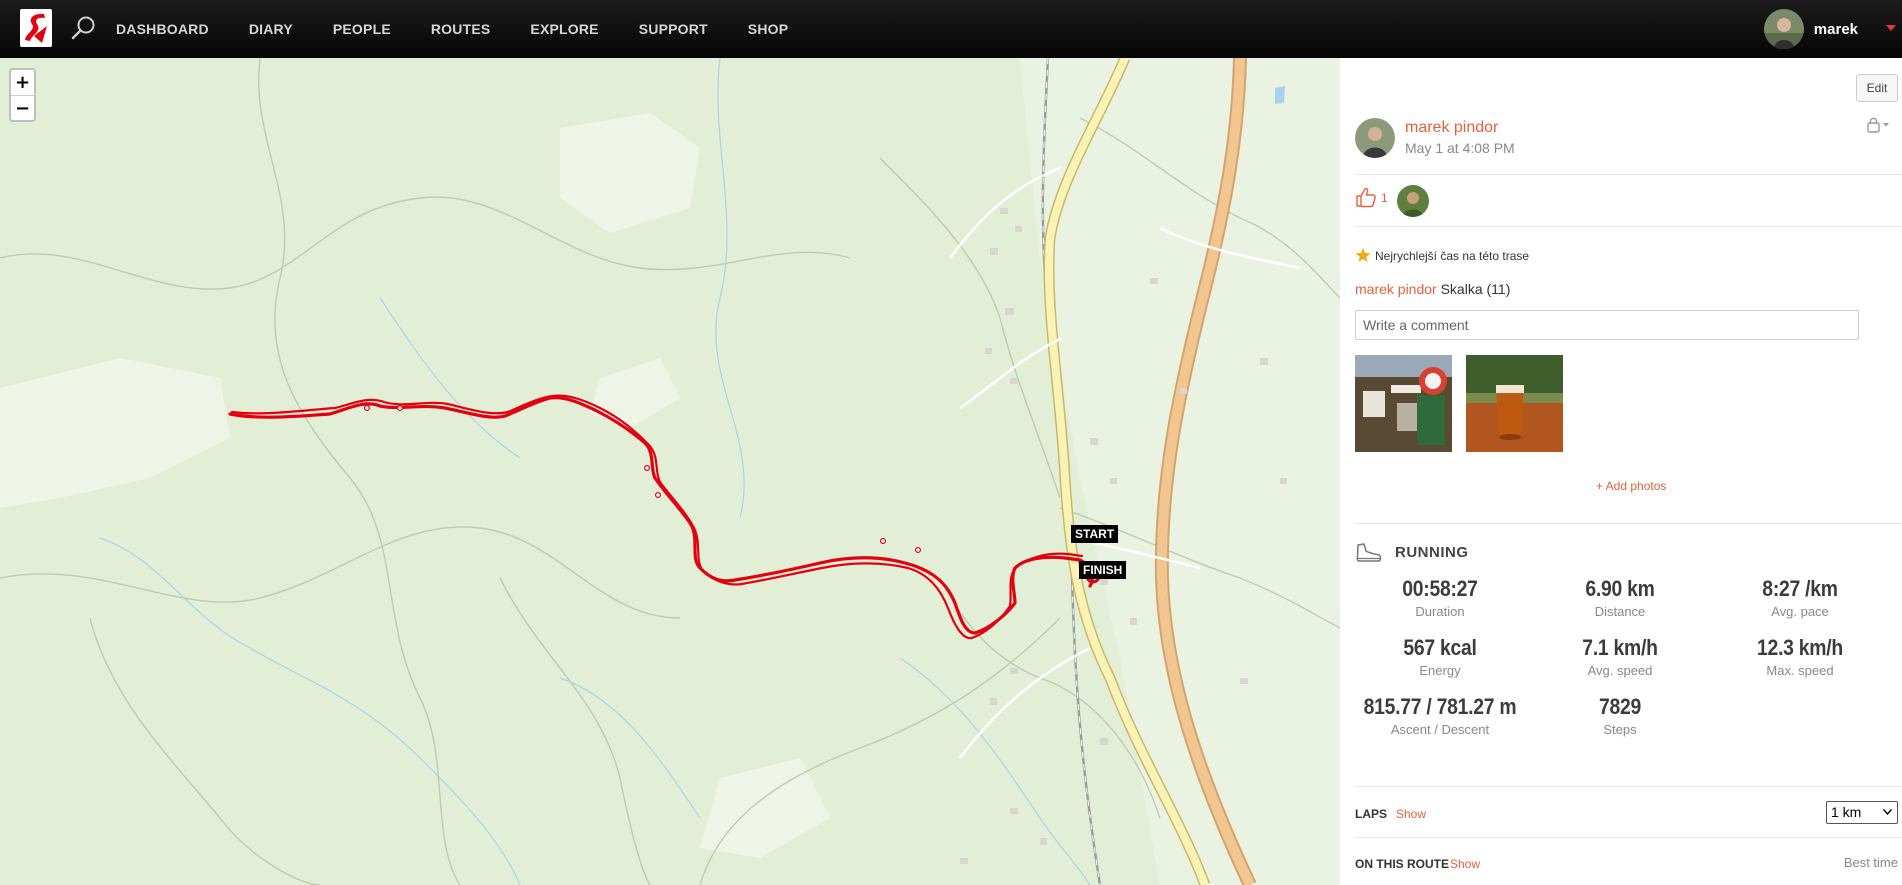 The width and height of the screenshot is (1902, 885). I want to click on on-this-route-show-link: Show, so click(1465, 864).